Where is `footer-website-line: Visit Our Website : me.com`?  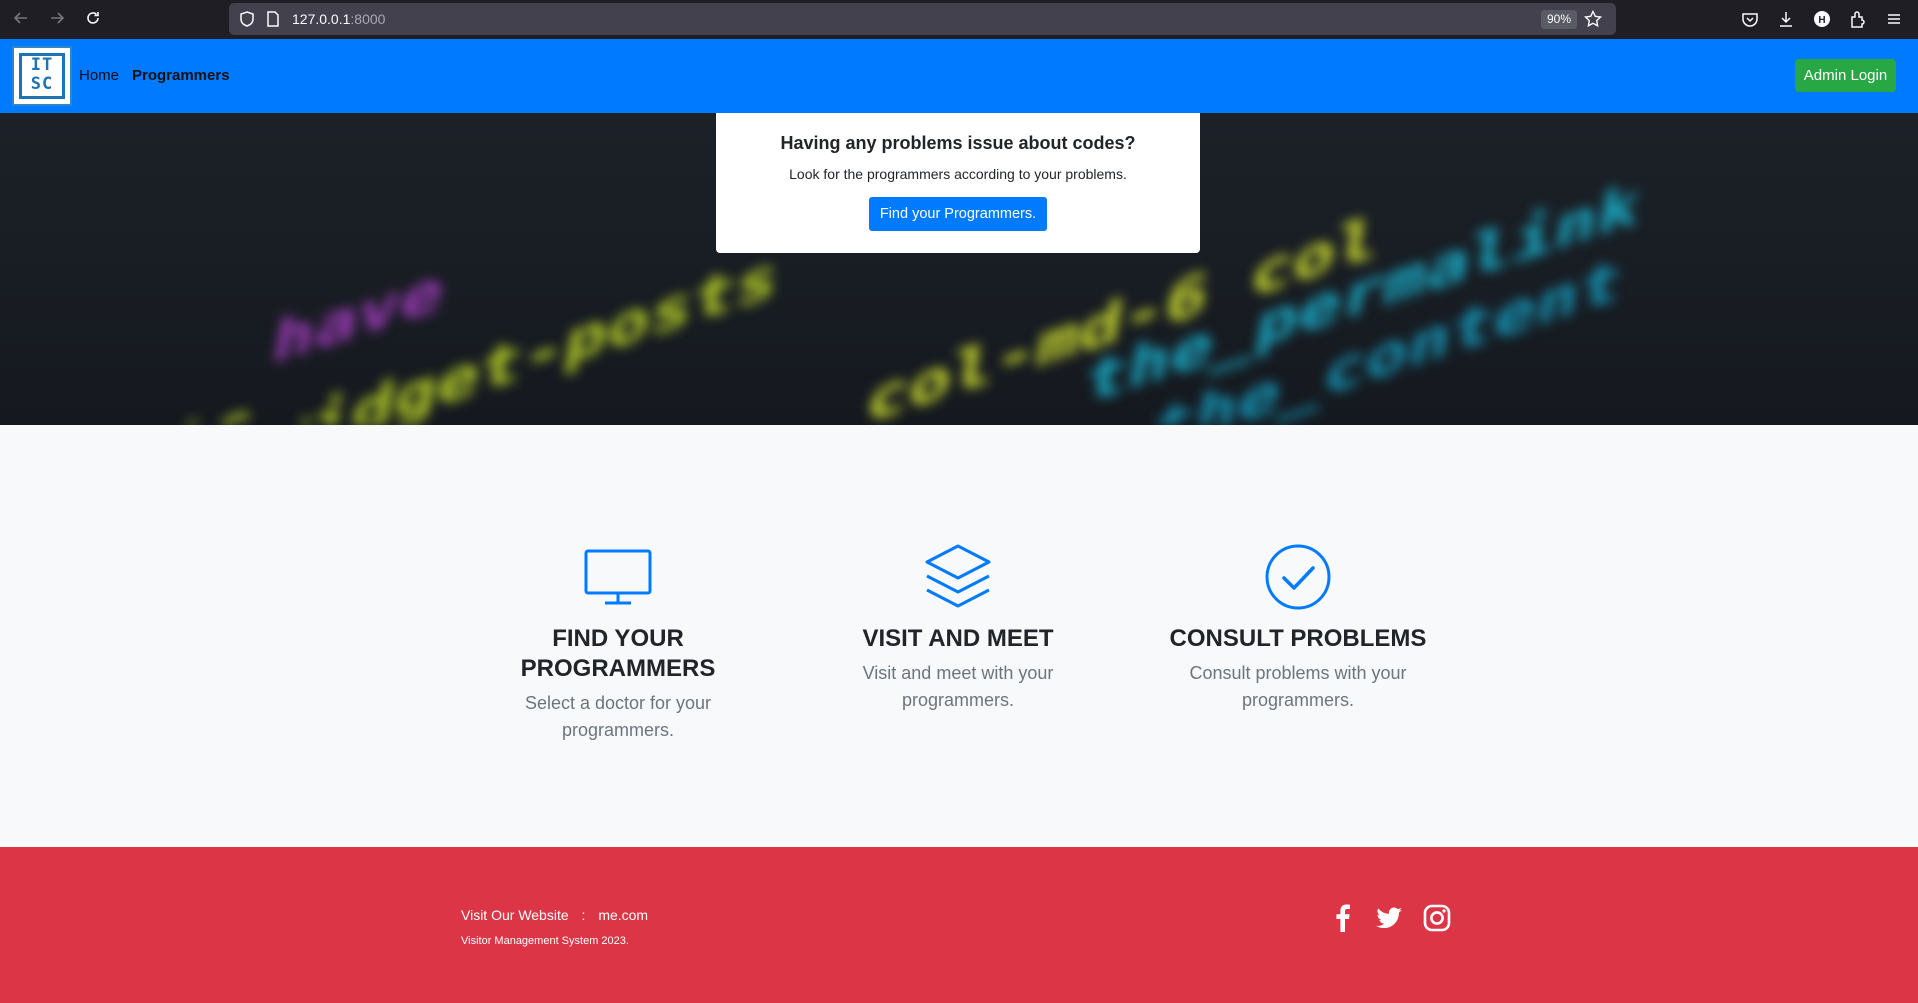 footer-website-line: Visit Our Website : me.com is located at coordinates (554, 915).